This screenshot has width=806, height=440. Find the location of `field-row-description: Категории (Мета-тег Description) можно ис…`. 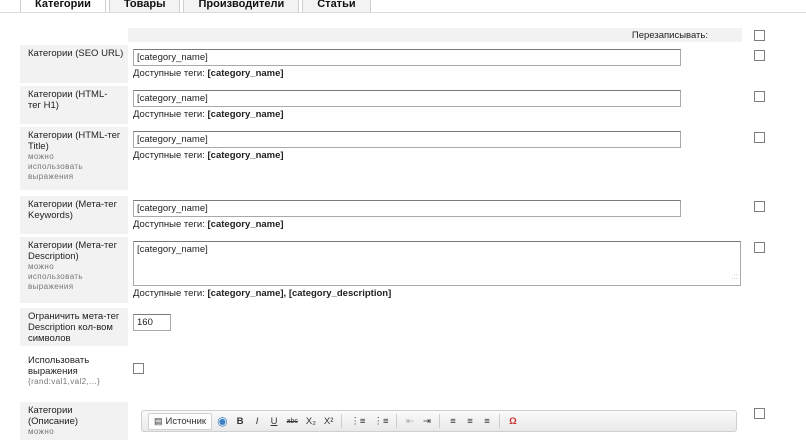

field-row-description: Категории (Мета-тег Description) можно ис… is located at coordinates (381, 270).